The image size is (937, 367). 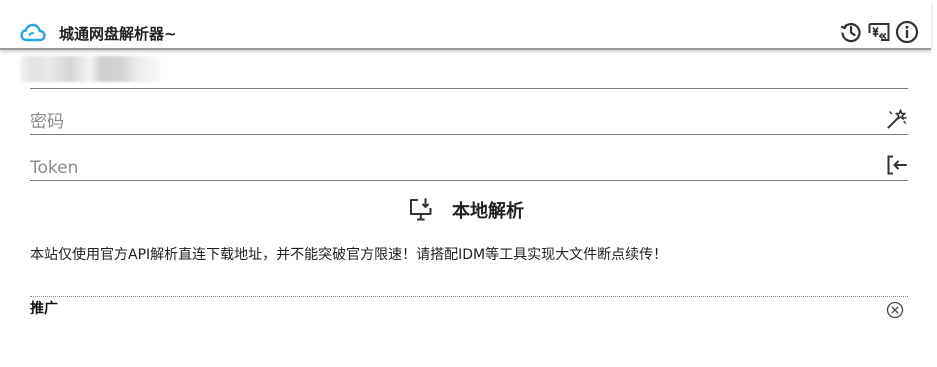 What do you see at coordinates (897, 165) in the screenshot?
I see `login-icon` at bounding box center [897, 165].